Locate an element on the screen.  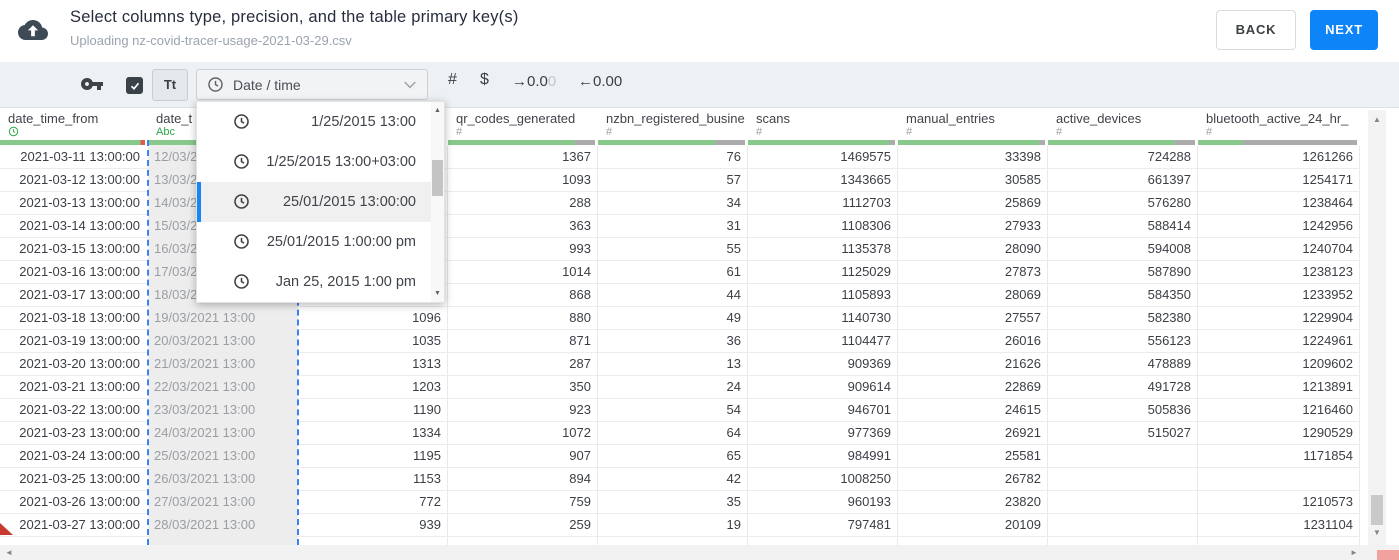
table-cell: 23820 is located at coordinates (973, 502).